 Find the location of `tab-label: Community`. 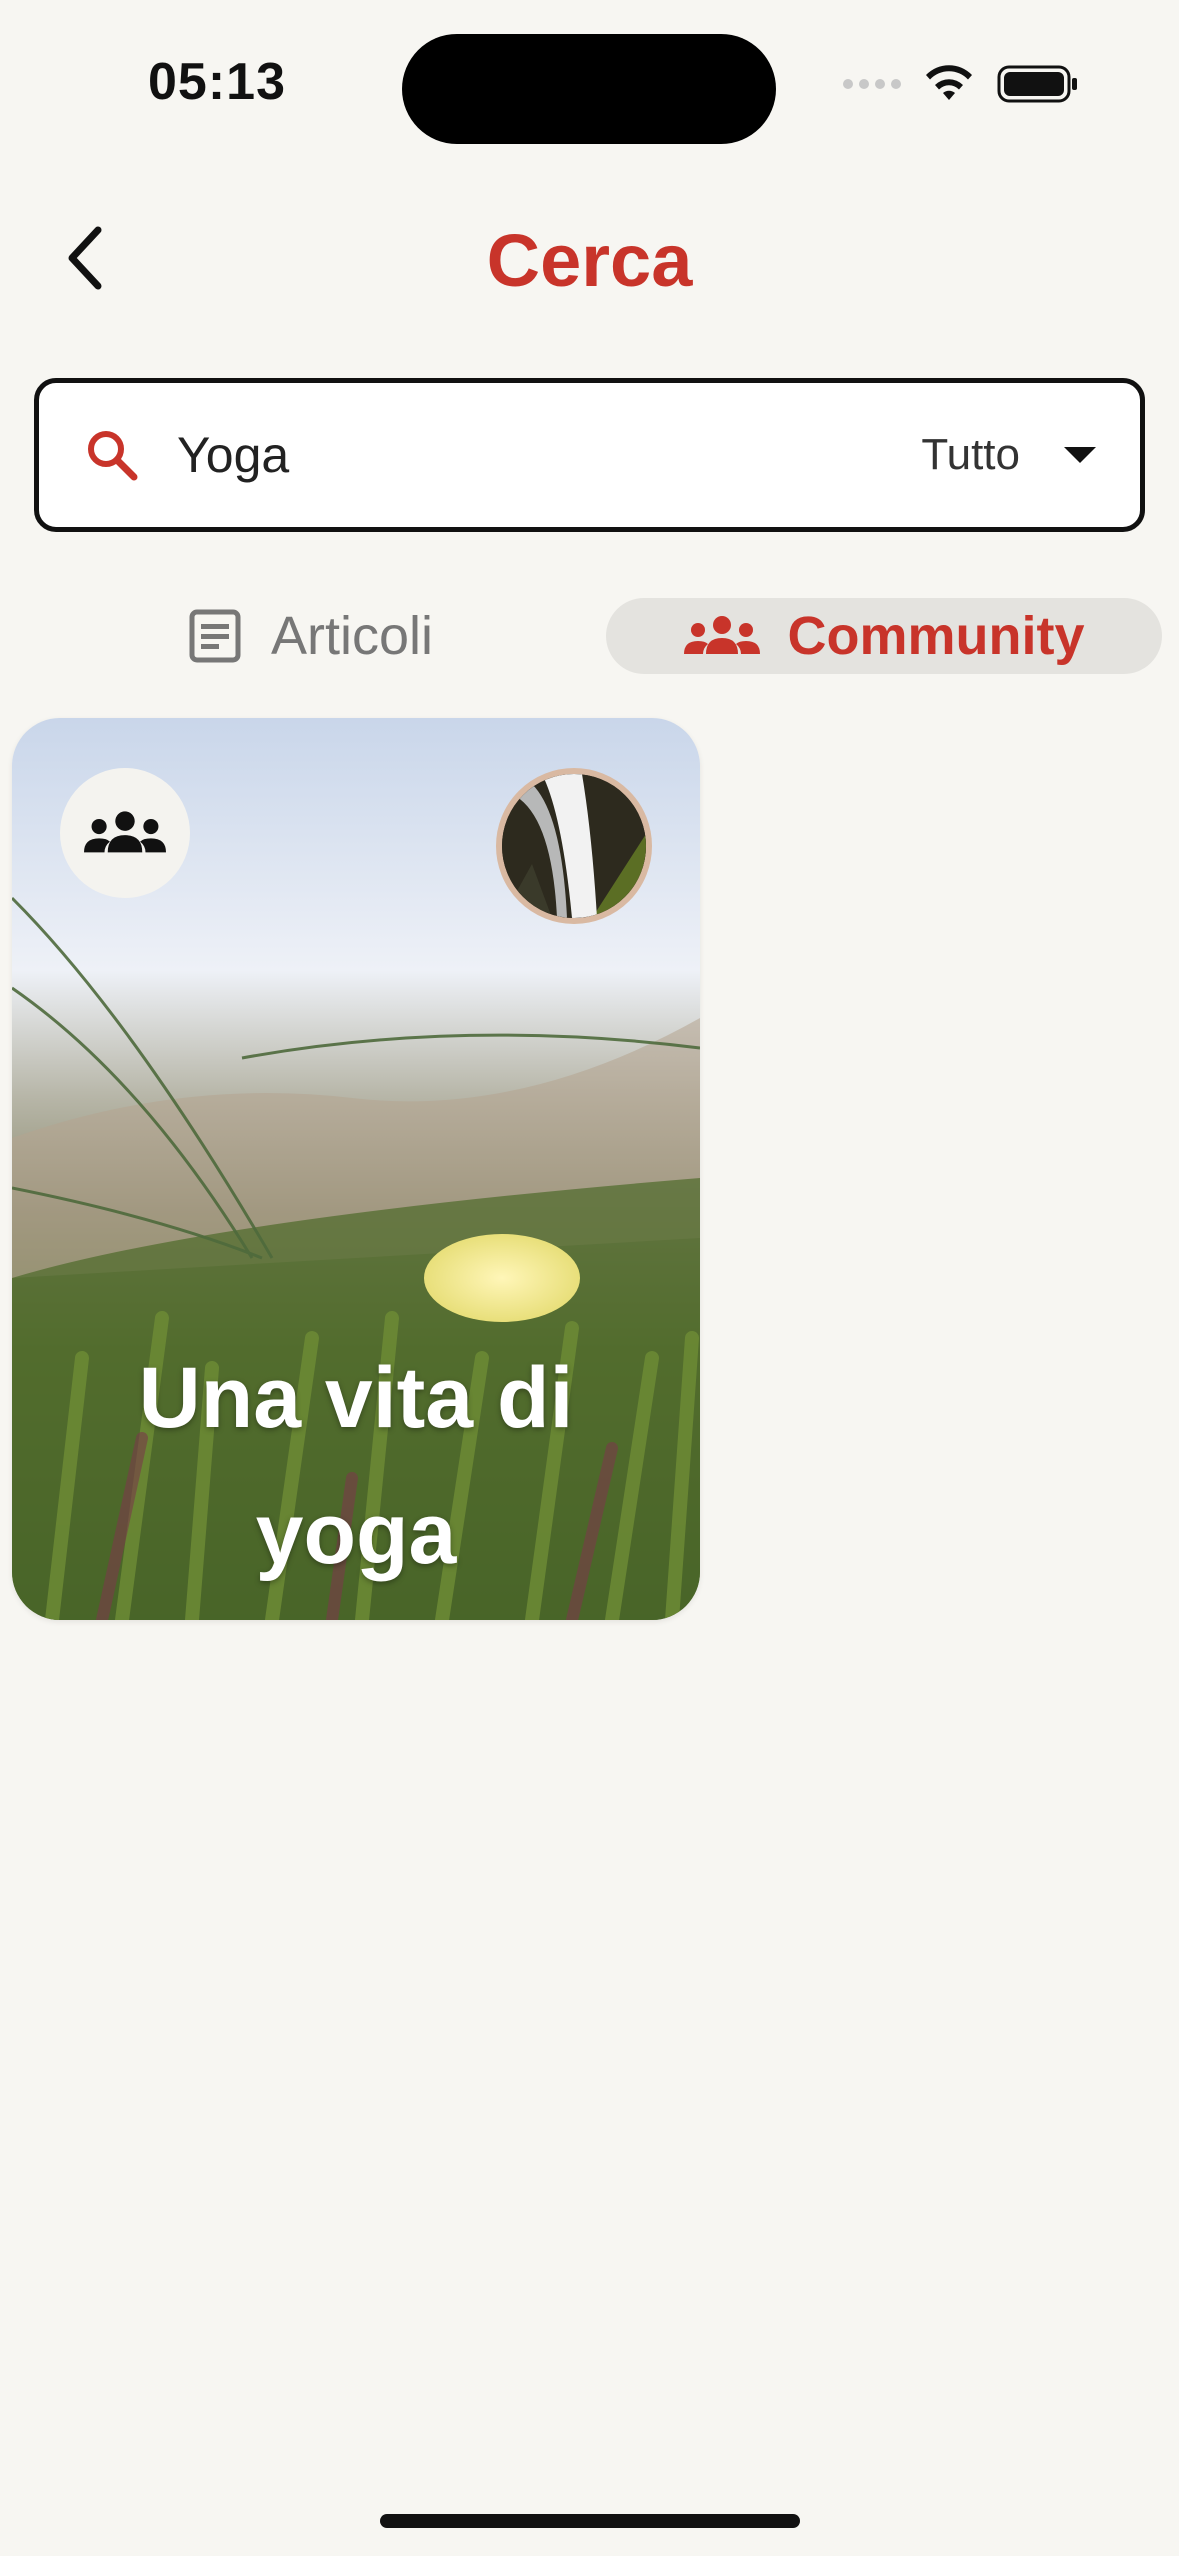

tab-label: Community is located at coordinates (936, 636).